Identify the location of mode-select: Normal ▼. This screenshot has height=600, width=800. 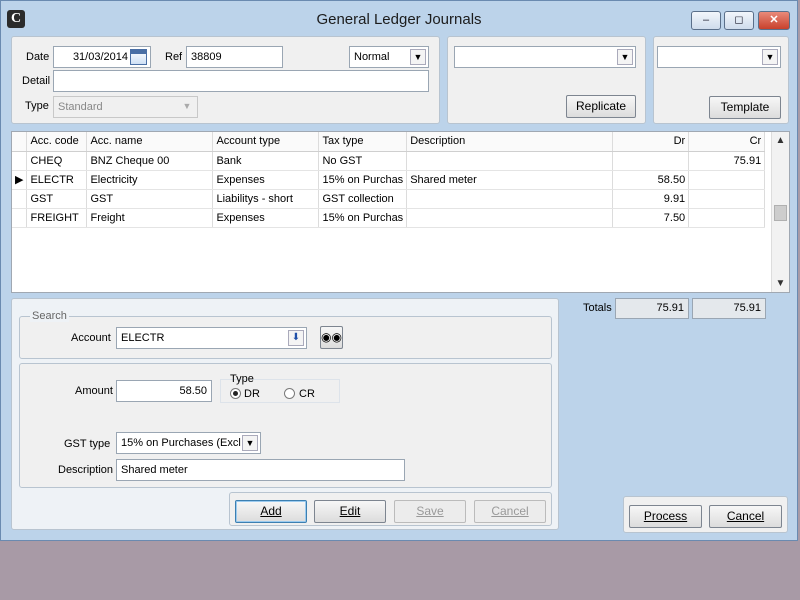
(389, 57).